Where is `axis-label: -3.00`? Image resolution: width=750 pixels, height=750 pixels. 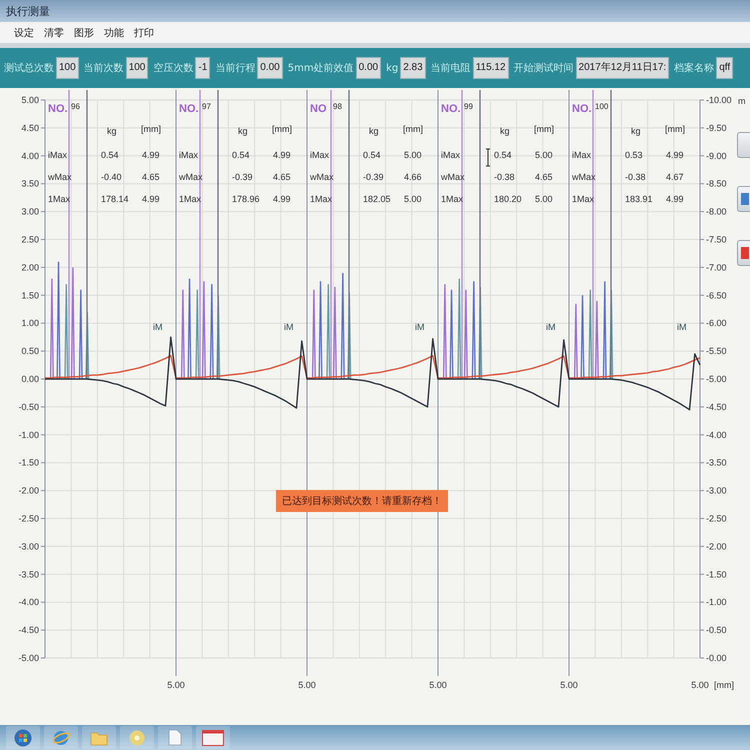 axis-label: -3.00 is located at coordinates (28, 546).